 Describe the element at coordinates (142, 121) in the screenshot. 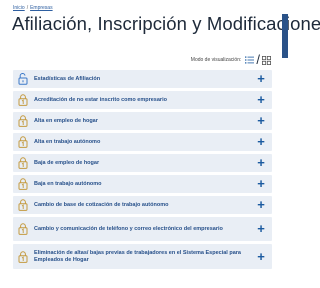

I see `list-item-alta-empleo-hogar: Alta en empleo de hogar +` at that location.